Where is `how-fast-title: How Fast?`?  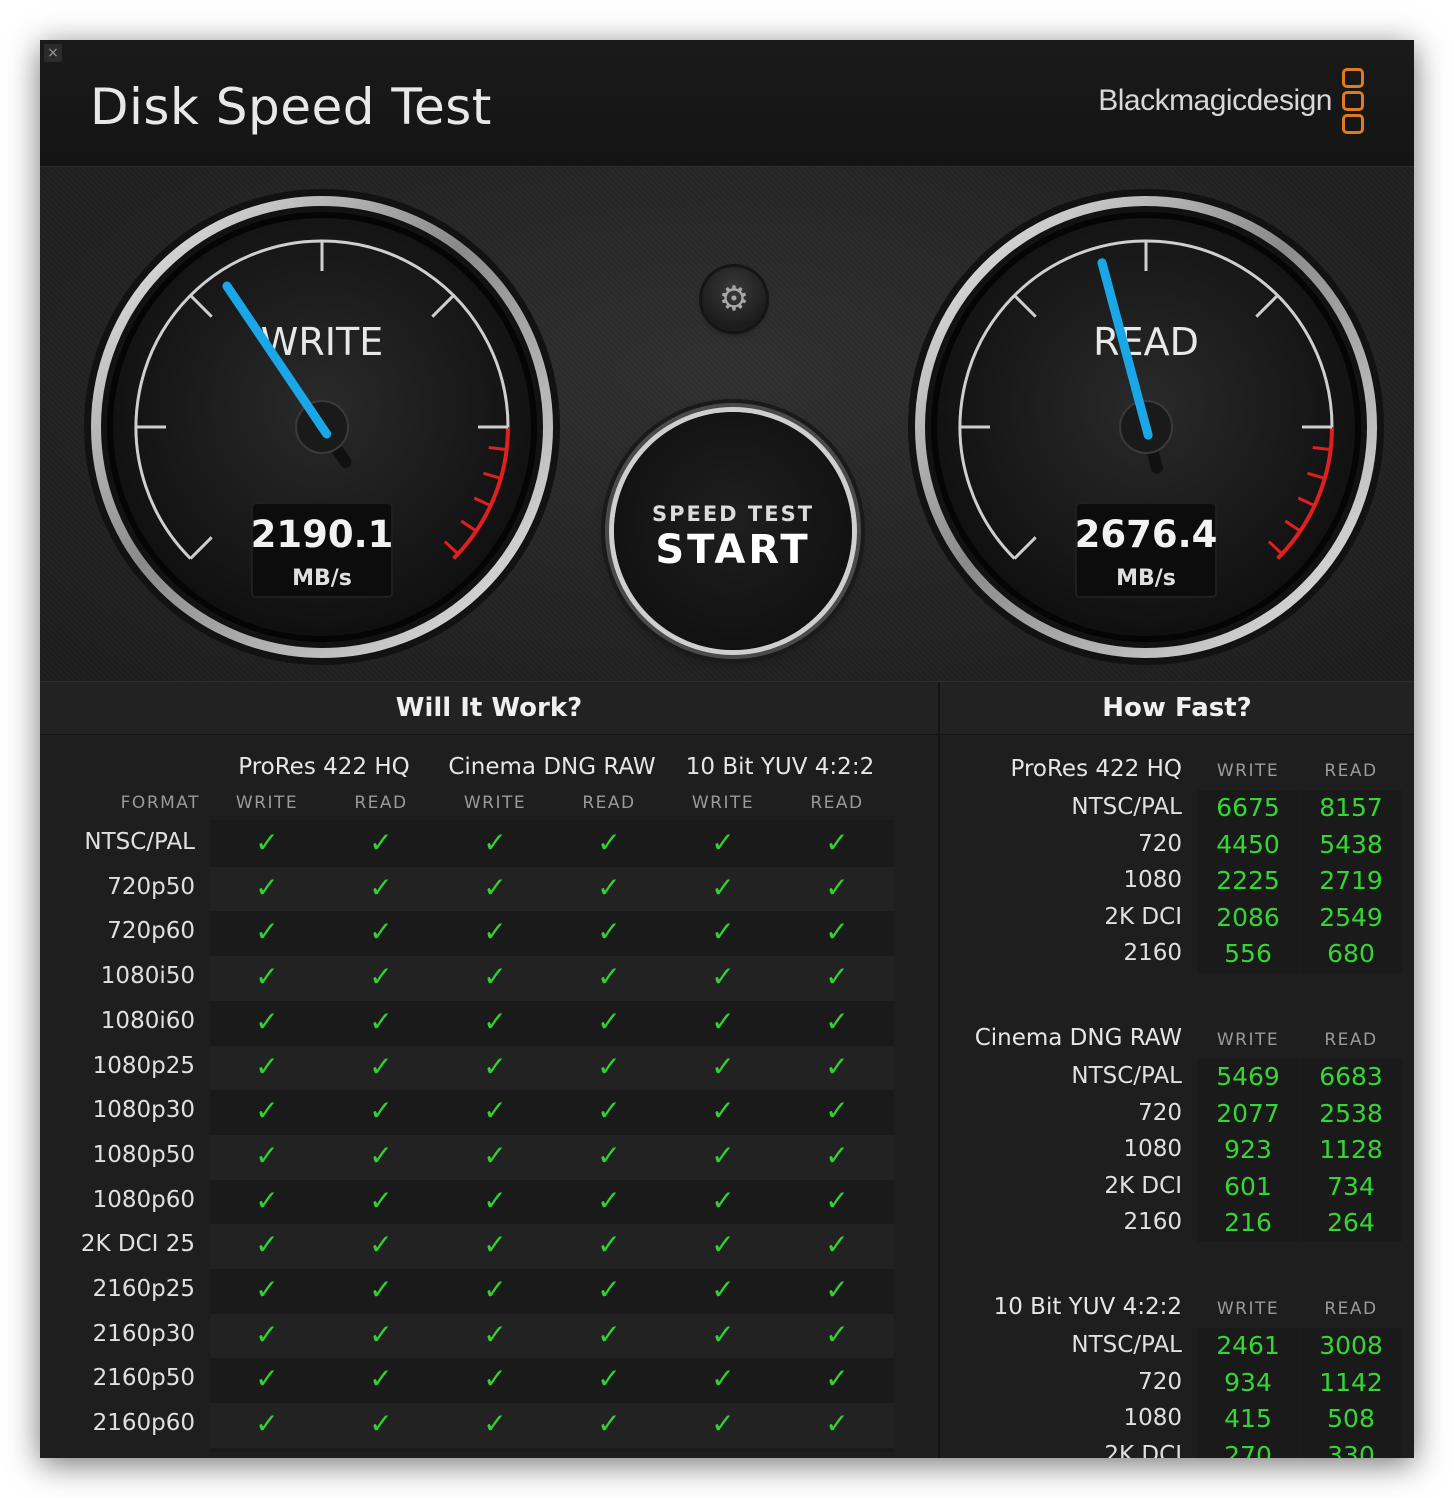 how-fast-title: How Fast? is located at coordinates (1177, 708).